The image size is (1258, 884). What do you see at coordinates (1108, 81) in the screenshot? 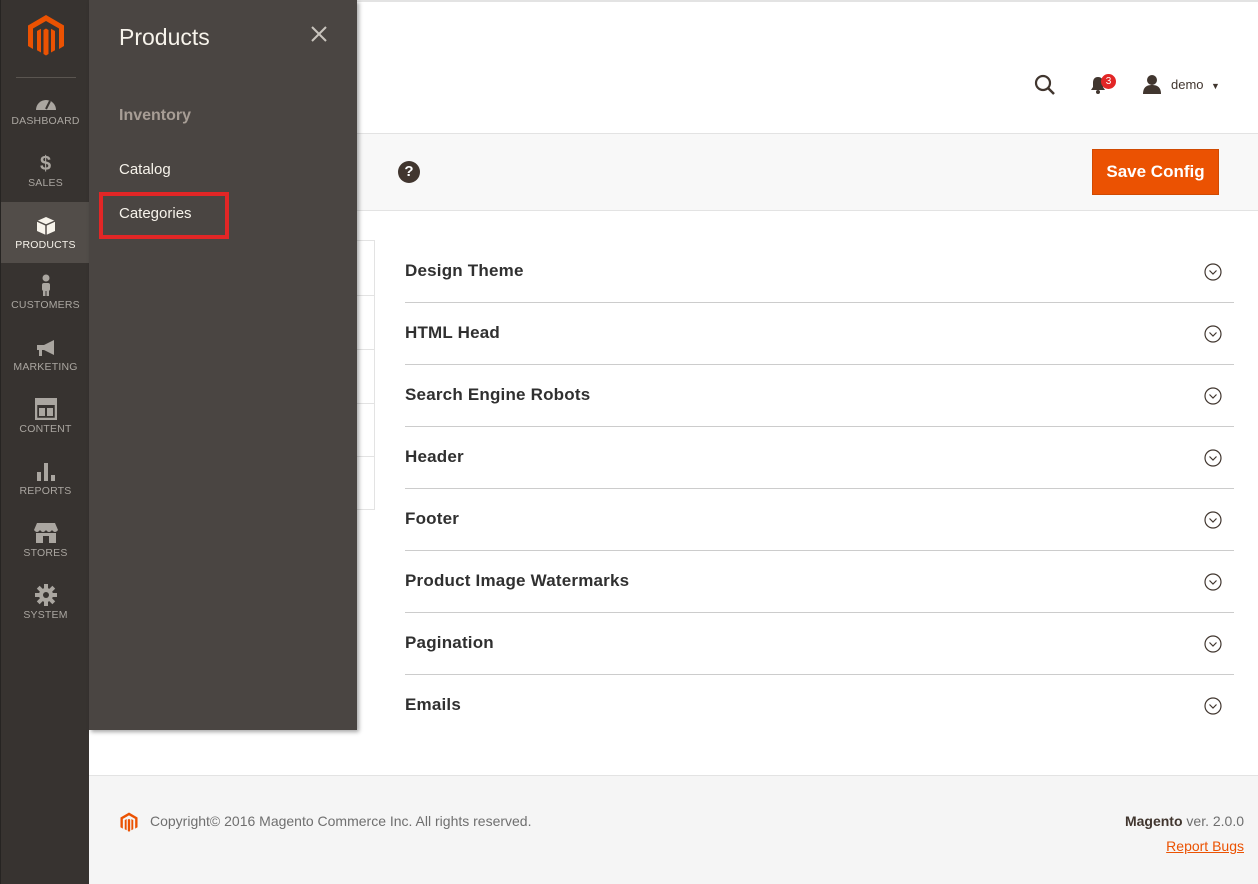
I see `notification-count-badge: 3` at bounding box center [1108, 81].